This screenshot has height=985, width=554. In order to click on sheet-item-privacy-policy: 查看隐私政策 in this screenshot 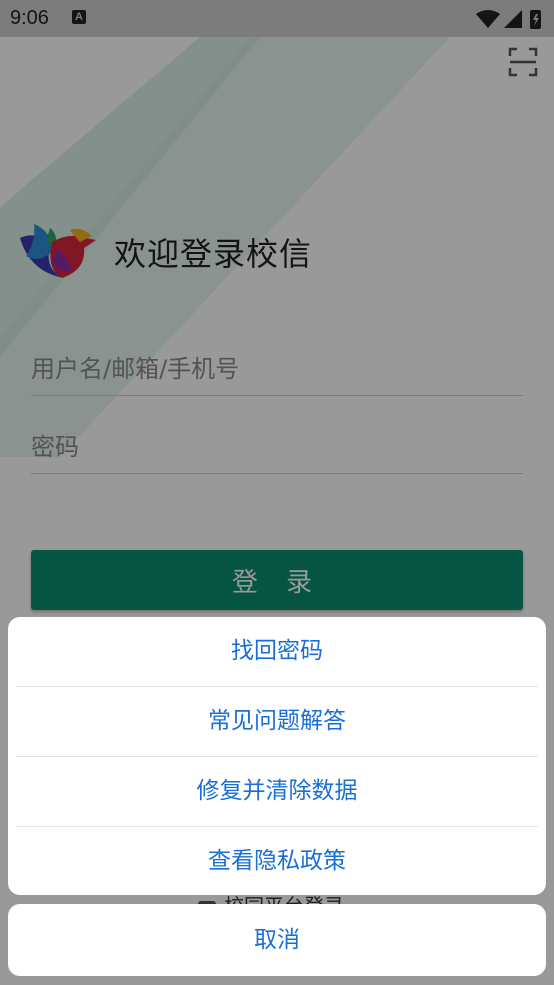, I will do `click(277, 861)`.